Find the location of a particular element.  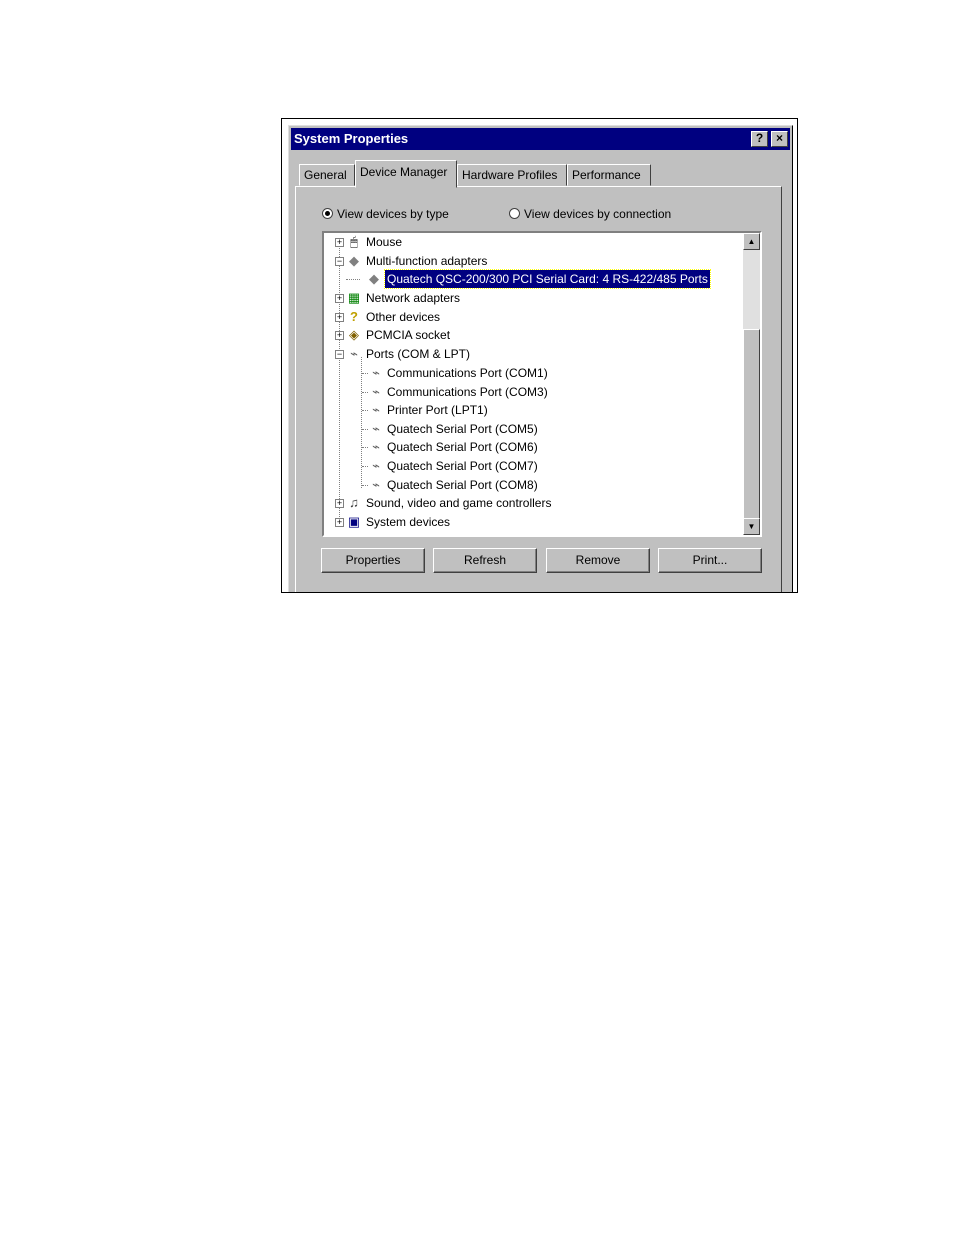

tree-item-other-devices: + ? Other devices is located at coordinates (524, 317).